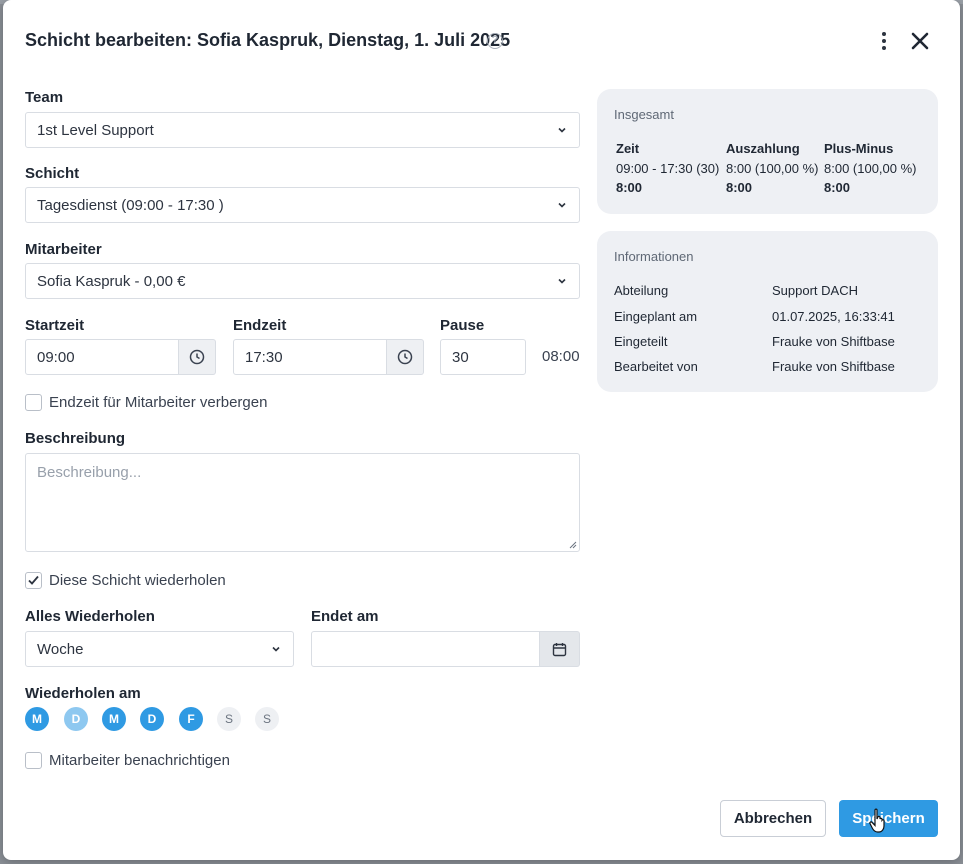  What do you see at coordinates (345, 616) in the screenshot?
I see `ends-on-label: Endet am` at bounding box center [345, 616].